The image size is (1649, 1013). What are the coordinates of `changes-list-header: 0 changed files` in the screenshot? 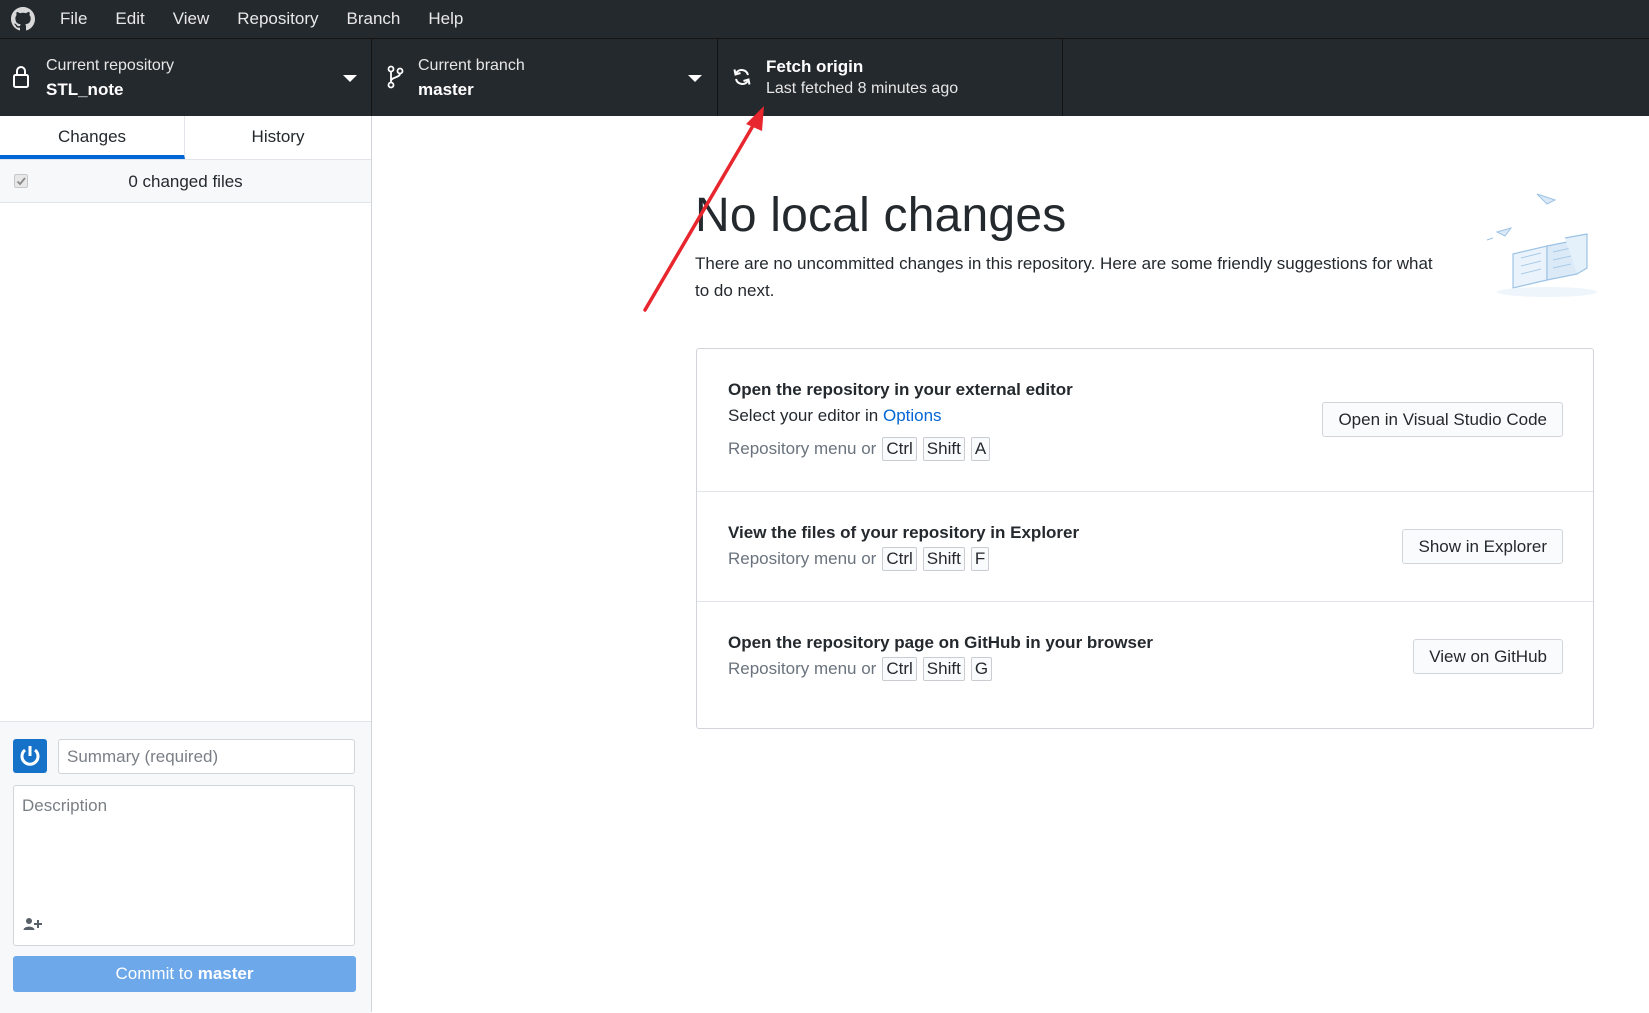 It's located at (185, 181).